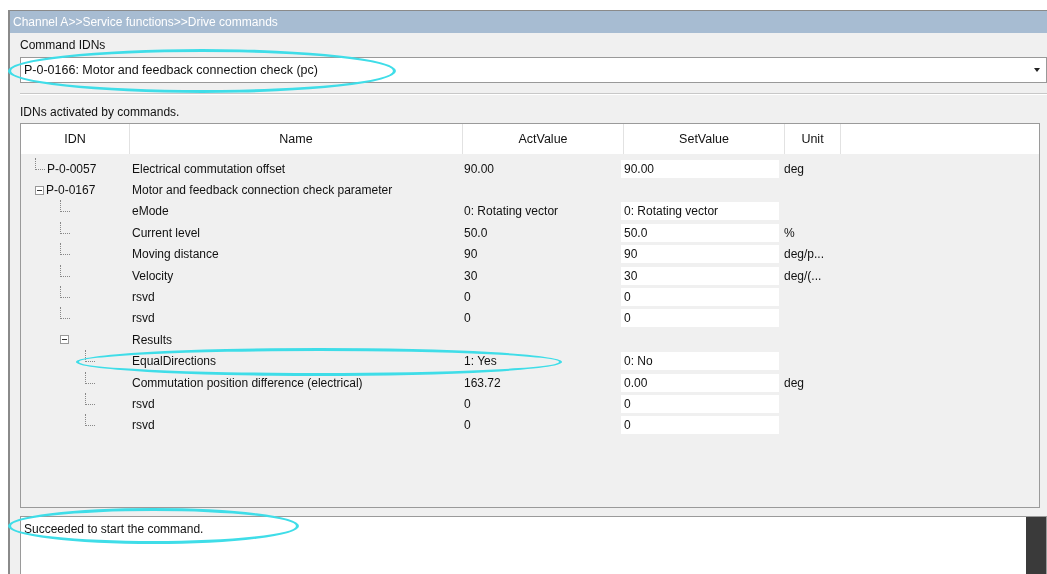 The width and height of the screenshot is (1047, 574). What do you see at coordinates (113, 528) in the screenshot?
I see `message-text: Succeeded to start the command.` at bounding box center [113, 528].